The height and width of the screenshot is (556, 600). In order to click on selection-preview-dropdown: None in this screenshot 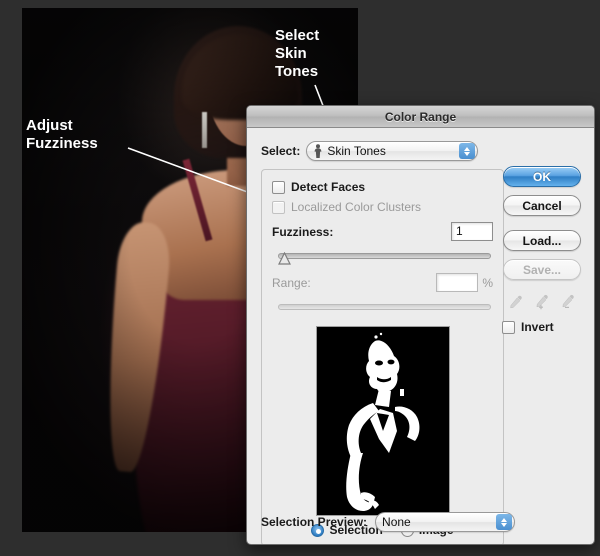, I will do `click(445, 522)`.